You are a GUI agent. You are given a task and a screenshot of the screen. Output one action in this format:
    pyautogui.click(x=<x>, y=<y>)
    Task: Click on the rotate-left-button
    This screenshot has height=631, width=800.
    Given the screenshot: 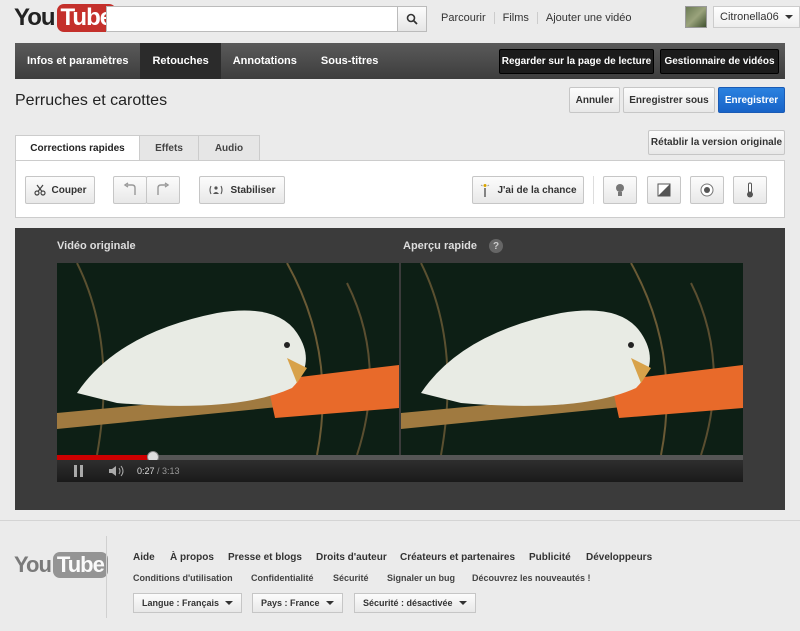 What is the action you would take?
    pyautogui.click(x=130, y=190)
    